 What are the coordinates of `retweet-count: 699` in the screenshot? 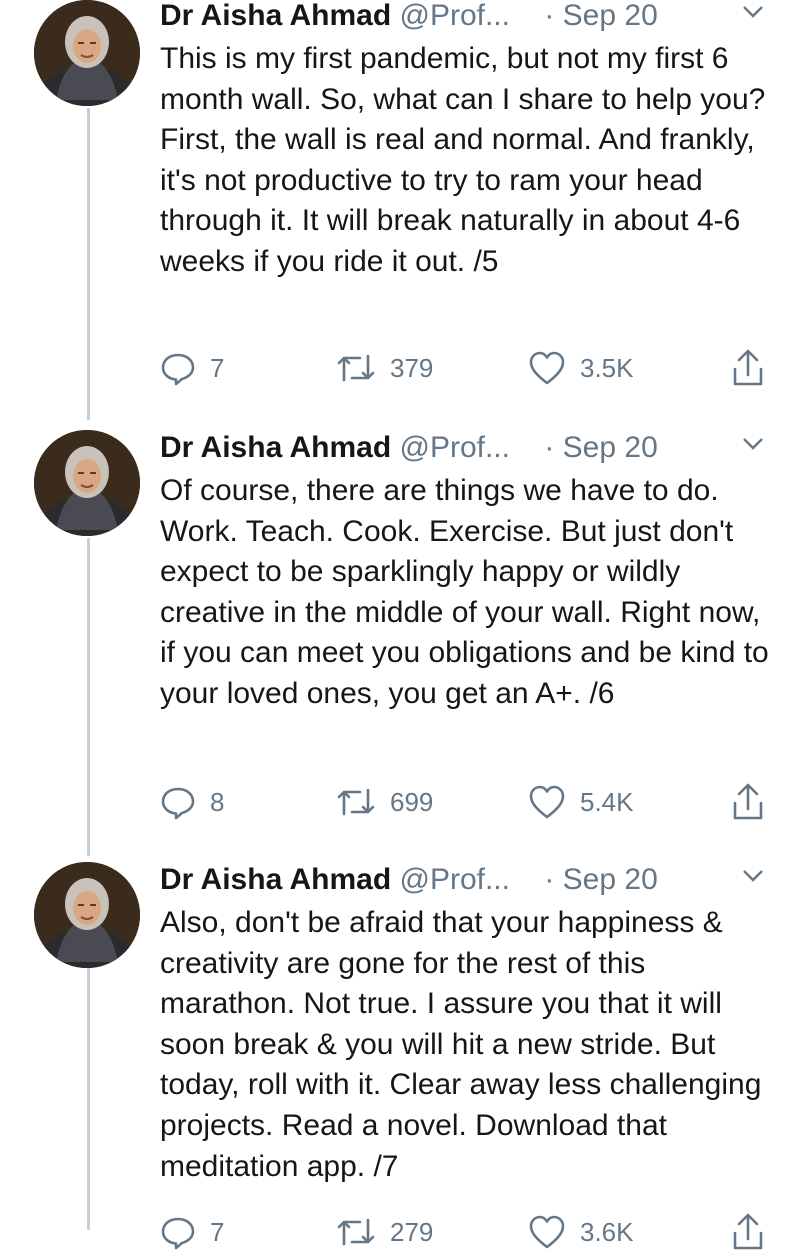 It's located at (412, 801).